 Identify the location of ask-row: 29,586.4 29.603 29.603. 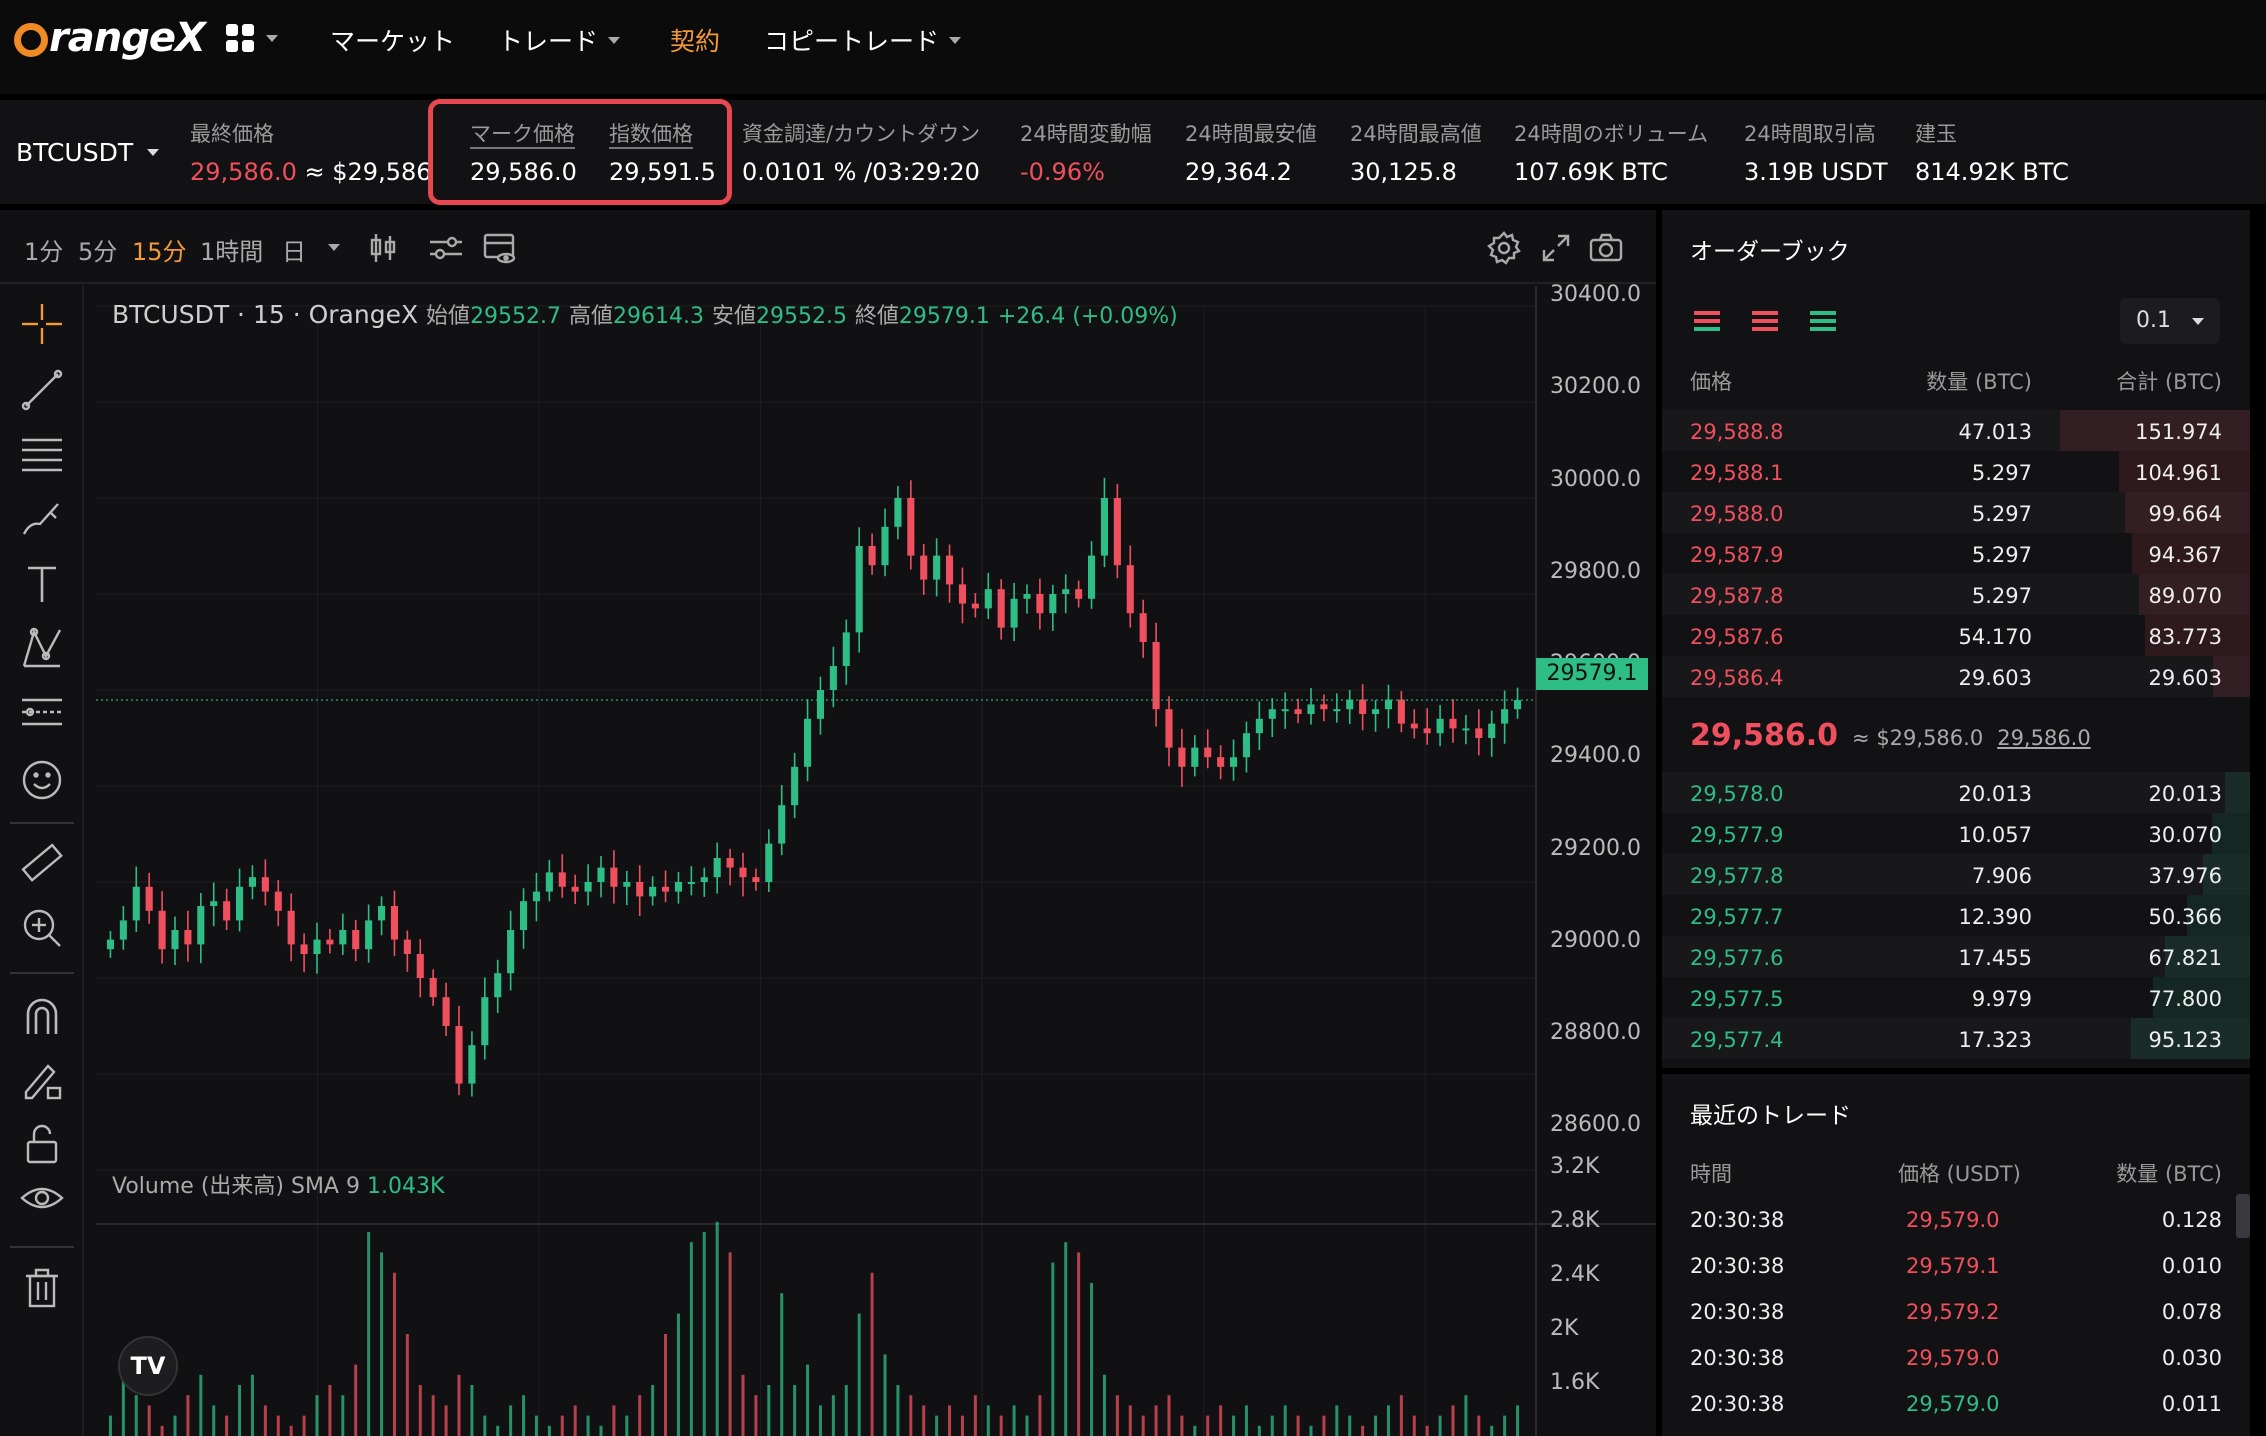
(1956, 676).